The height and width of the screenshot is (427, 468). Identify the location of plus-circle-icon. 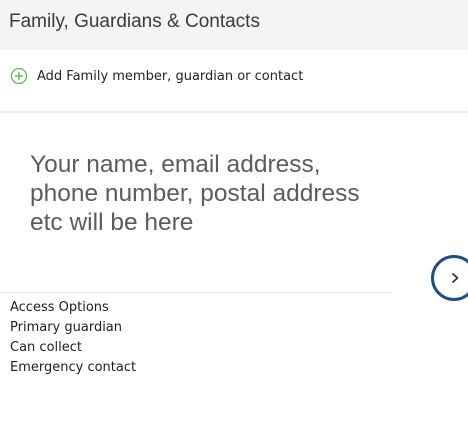
(19, 76).